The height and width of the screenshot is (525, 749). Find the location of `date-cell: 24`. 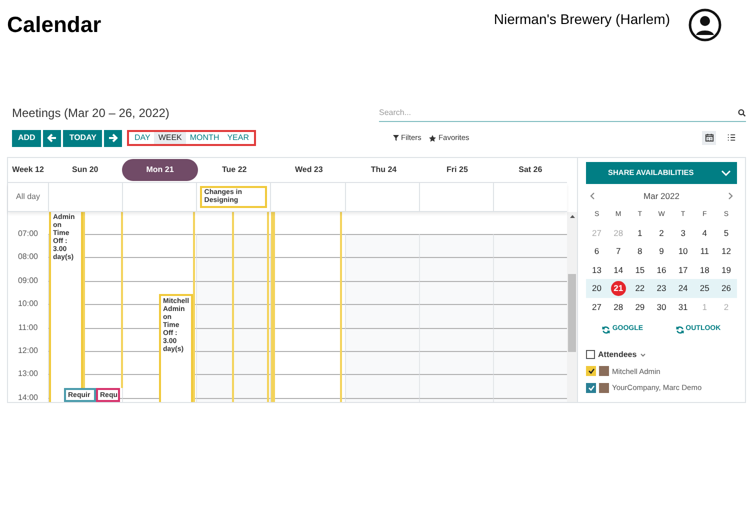

date-cell: 24 is located at coordinates (683, 288).